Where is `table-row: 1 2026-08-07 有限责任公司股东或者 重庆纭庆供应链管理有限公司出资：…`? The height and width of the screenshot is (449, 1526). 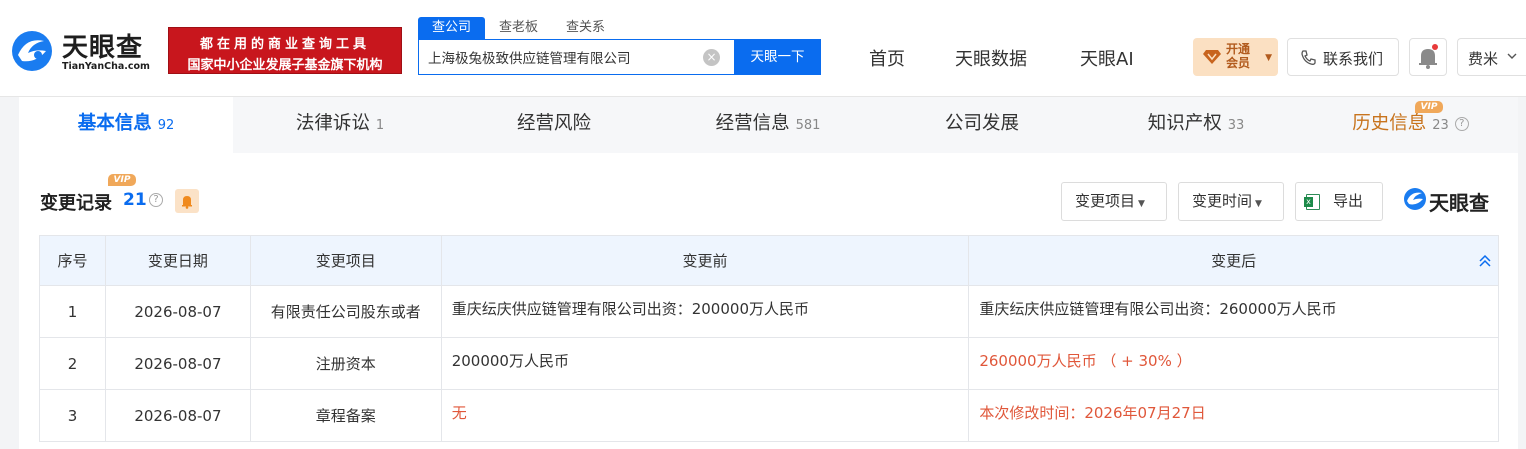 table-row: 1 2026-08-07 有限责任公司股东或者 重庆纭庆供应链管理有限公司出资：… is located at coordinates (769, 311).